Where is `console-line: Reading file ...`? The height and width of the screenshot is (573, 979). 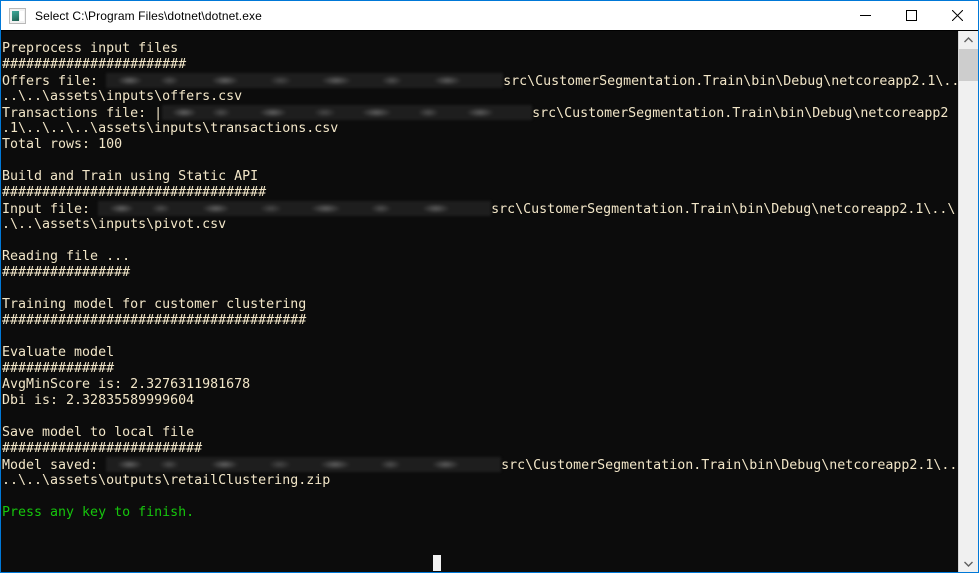 console-line: Reading file ... is located at coordinates (66, 256).